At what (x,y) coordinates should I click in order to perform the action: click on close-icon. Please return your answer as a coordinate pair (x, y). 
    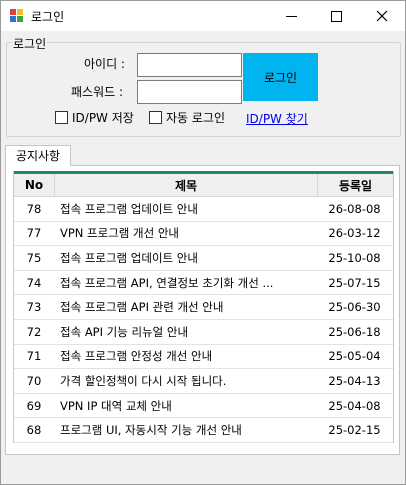
    Looking at the image, I should click on (382, 16).